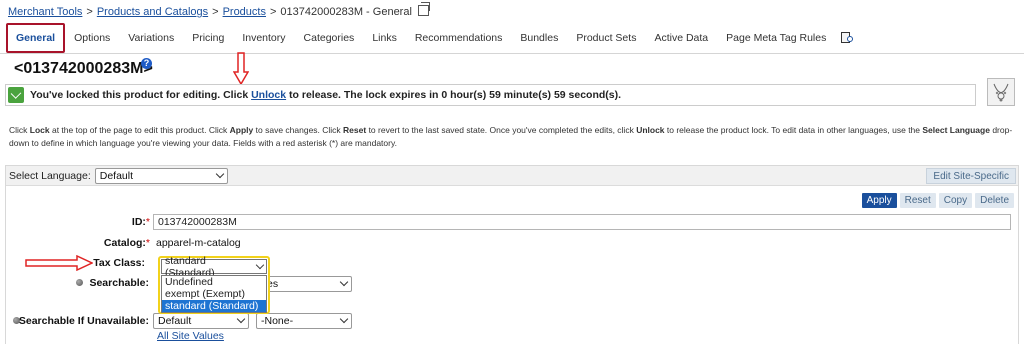  Describe the element at coordinates (201, 321) in the screenshot. I see `searchable-if-unavailable-select: Default` at that location.